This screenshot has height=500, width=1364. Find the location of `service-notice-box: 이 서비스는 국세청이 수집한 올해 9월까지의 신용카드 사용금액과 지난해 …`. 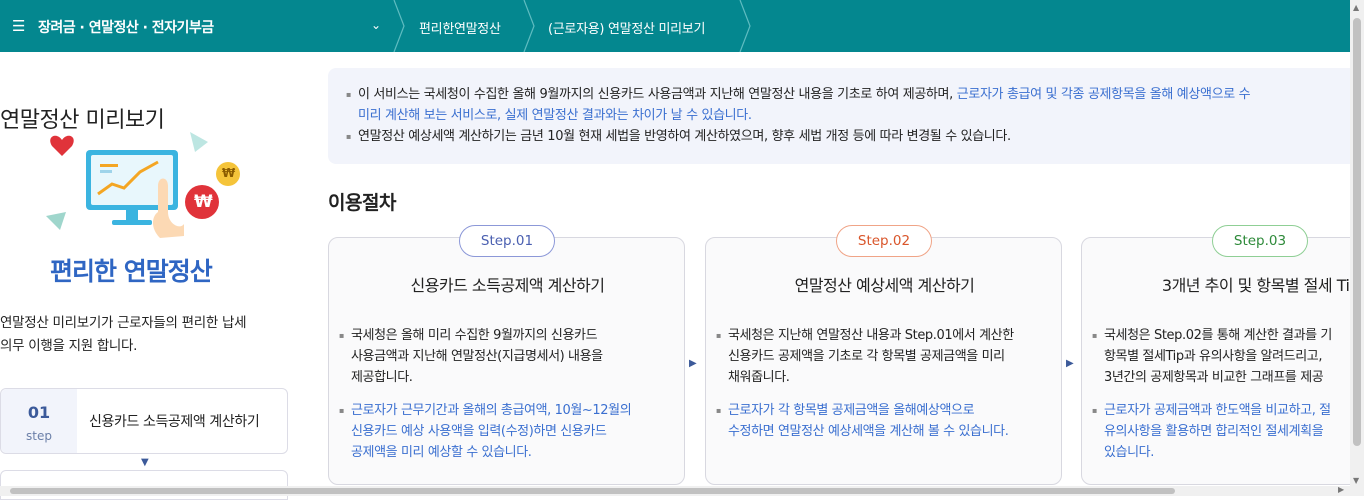

service-notice-box: 이 서비스는 국세청이 수집한 올해 9월까지의 신용카드 사용금액과 지난해 … is located at coordinates (843, 116).